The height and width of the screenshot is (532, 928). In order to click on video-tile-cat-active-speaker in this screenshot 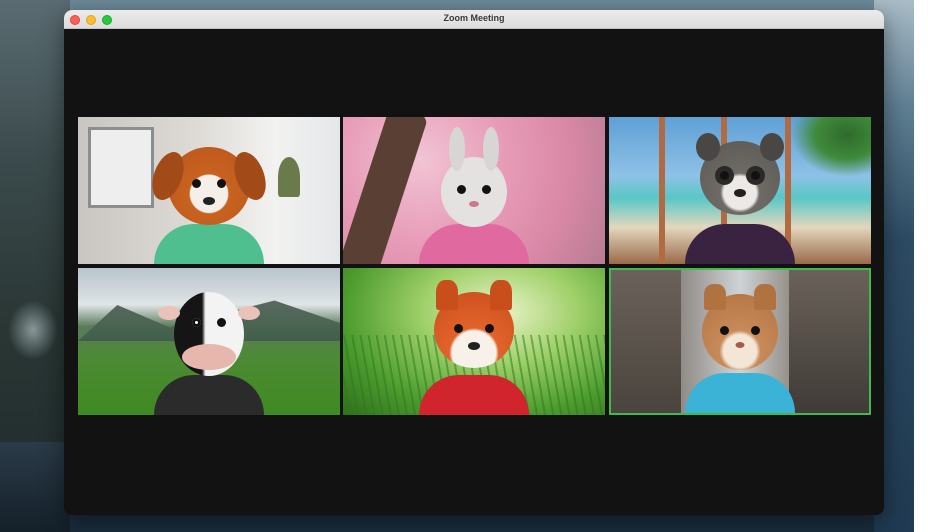, I will do `click(740, 341)`.